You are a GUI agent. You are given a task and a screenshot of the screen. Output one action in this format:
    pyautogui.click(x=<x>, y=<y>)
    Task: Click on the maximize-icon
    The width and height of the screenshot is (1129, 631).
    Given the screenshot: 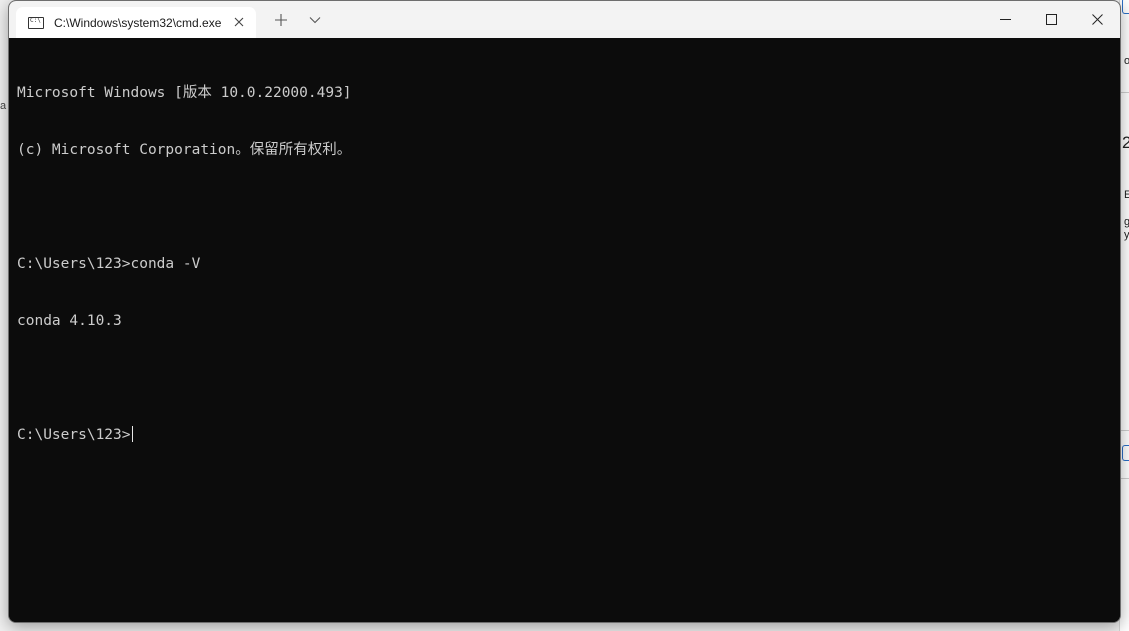 What is the action you would take?
    pyautogui.click(x=1051, y=19)
    